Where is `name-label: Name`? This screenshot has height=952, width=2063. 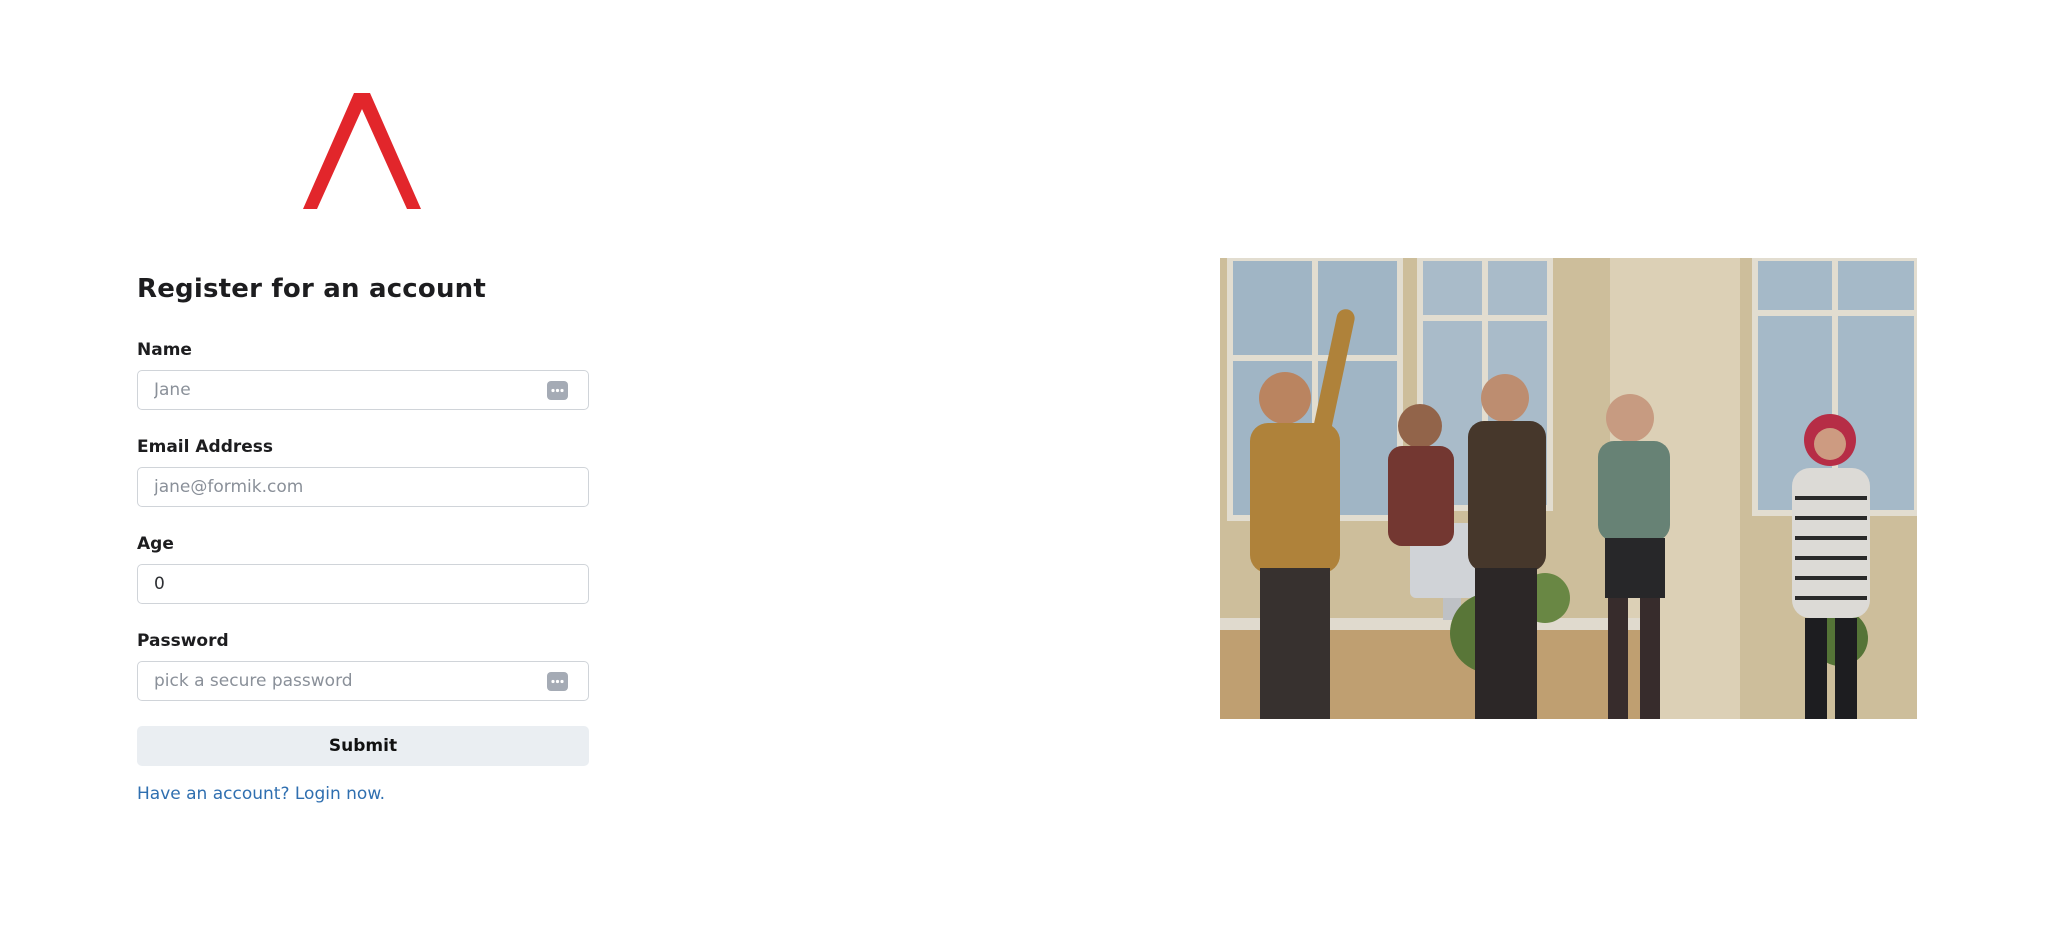 name-label: Name is located at coordinates (164, 350).